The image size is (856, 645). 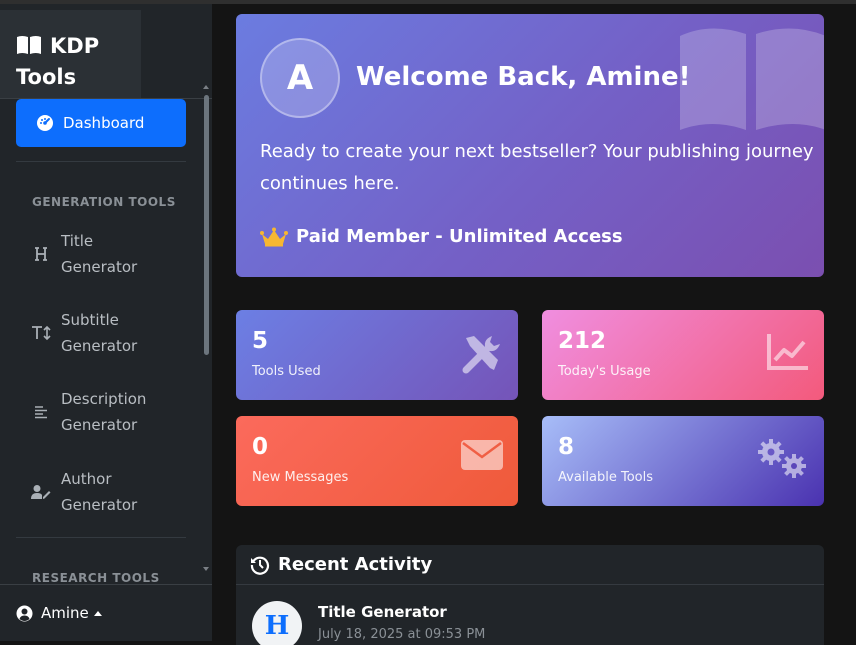 What do you see at coordinates (582, 341) in the screenshot?
I see `stat-value: 212` at bounding box center [582, 341].